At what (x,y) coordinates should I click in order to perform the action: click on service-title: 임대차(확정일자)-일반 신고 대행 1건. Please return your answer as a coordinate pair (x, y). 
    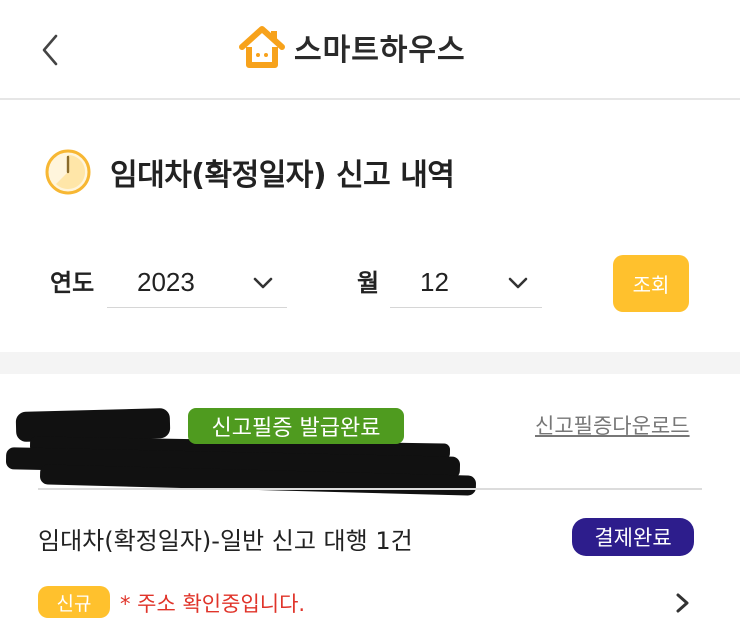
    Looking at the image, I should click on (225, 541).